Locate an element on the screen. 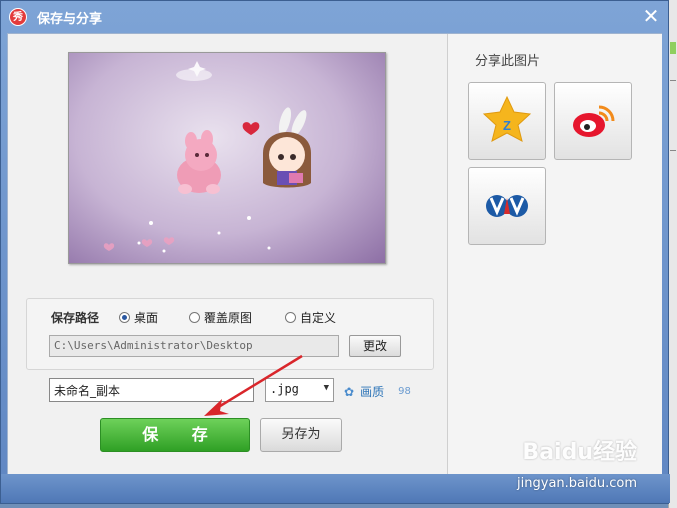  share-qzone-button: Z is located at coordinates (507, 121).